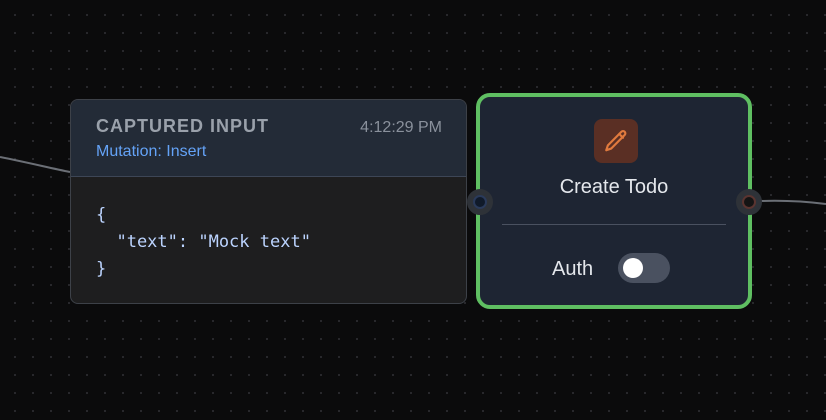  What do you see at coordinates (183, 126) in the screenshot?
I see `captured-input-title: CAPTURED INPUT` at bounding box center [183, 126].